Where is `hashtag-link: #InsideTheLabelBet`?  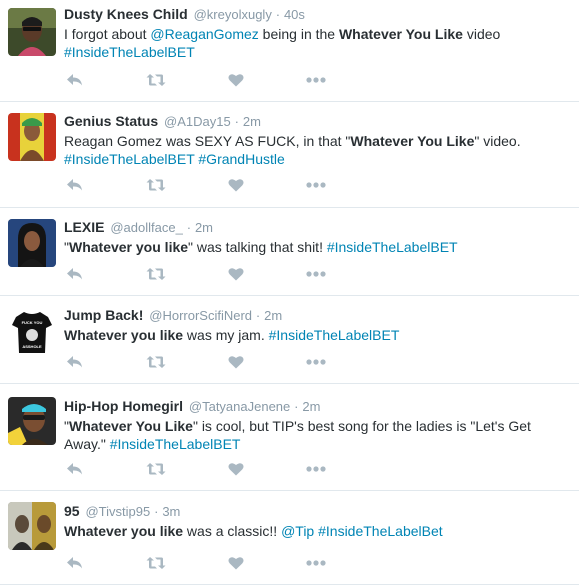 hashtag-link: #InsideTheLabelBet is located at coordinates (380, 531).